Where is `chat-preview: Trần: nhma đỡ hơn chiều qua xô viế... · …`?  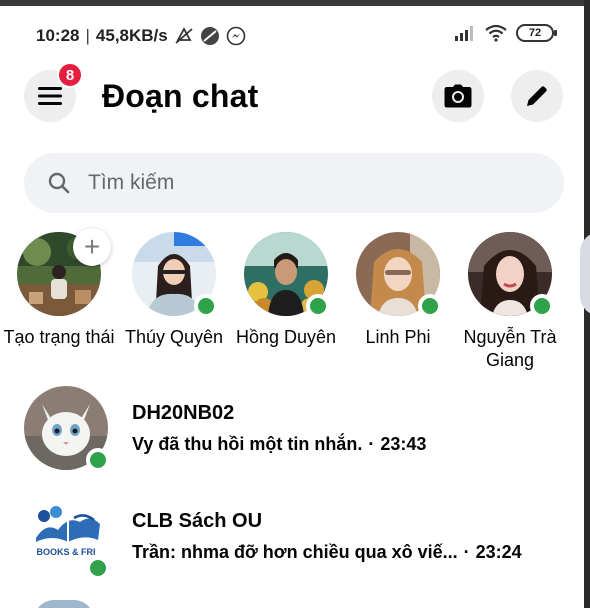 chat-preview: Trần: nhma đỡ hơn chiều qua xô viế... · … is located at coordinates (327, 552).